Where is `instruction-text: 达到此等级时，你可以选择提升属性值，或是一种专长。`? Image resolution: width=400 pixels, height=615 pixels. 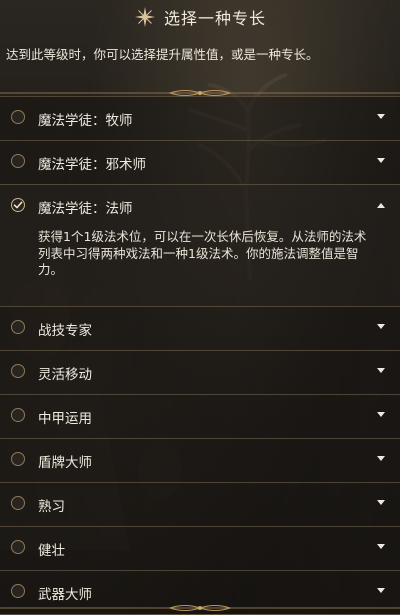 instruction-text: 达到此等级时，你可以选择提升属性值，或是一种专长。 is located at coordinates (162, 54).